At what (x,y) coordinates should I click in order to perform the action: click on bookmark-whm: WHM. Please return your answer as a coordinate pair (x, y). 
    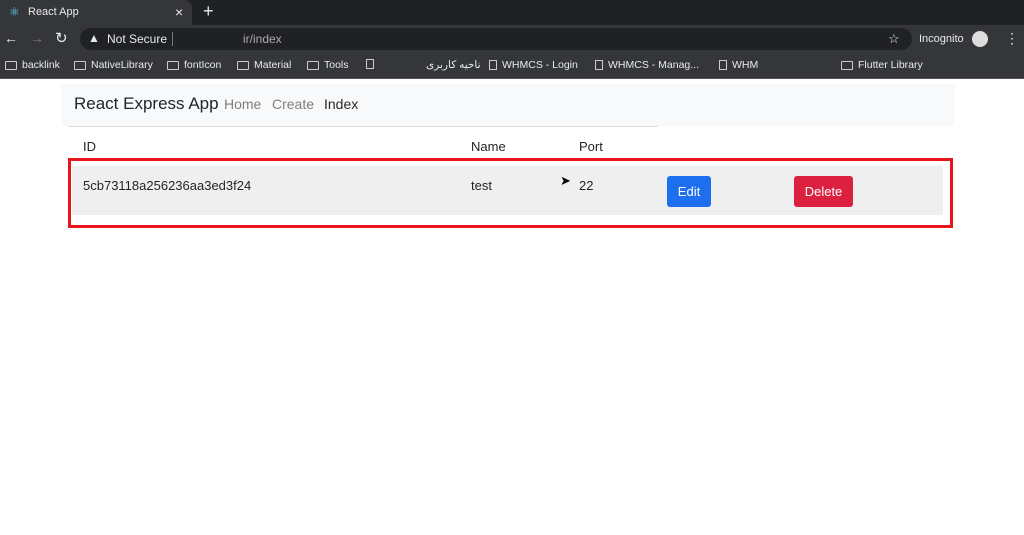
    Looking at the image, I should click on (738, 65).